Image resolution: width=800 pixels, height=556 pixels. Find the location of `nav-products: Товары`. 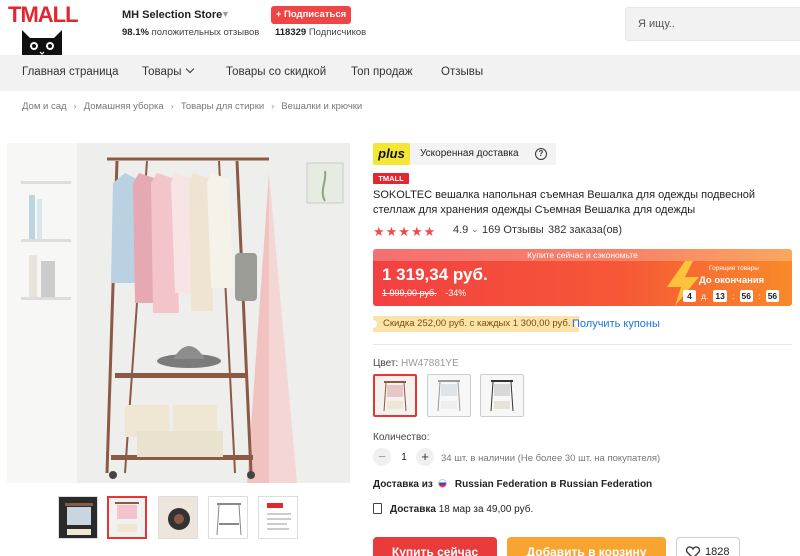

nav-products: Товары is located at coordinates (168, 71).